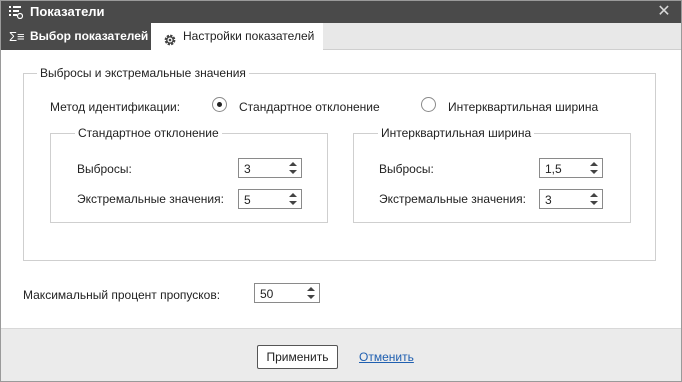 This screenshot has height=382, width=682. I want to click on iqr-outliers-stepper: 1,5, so click(571, 168).